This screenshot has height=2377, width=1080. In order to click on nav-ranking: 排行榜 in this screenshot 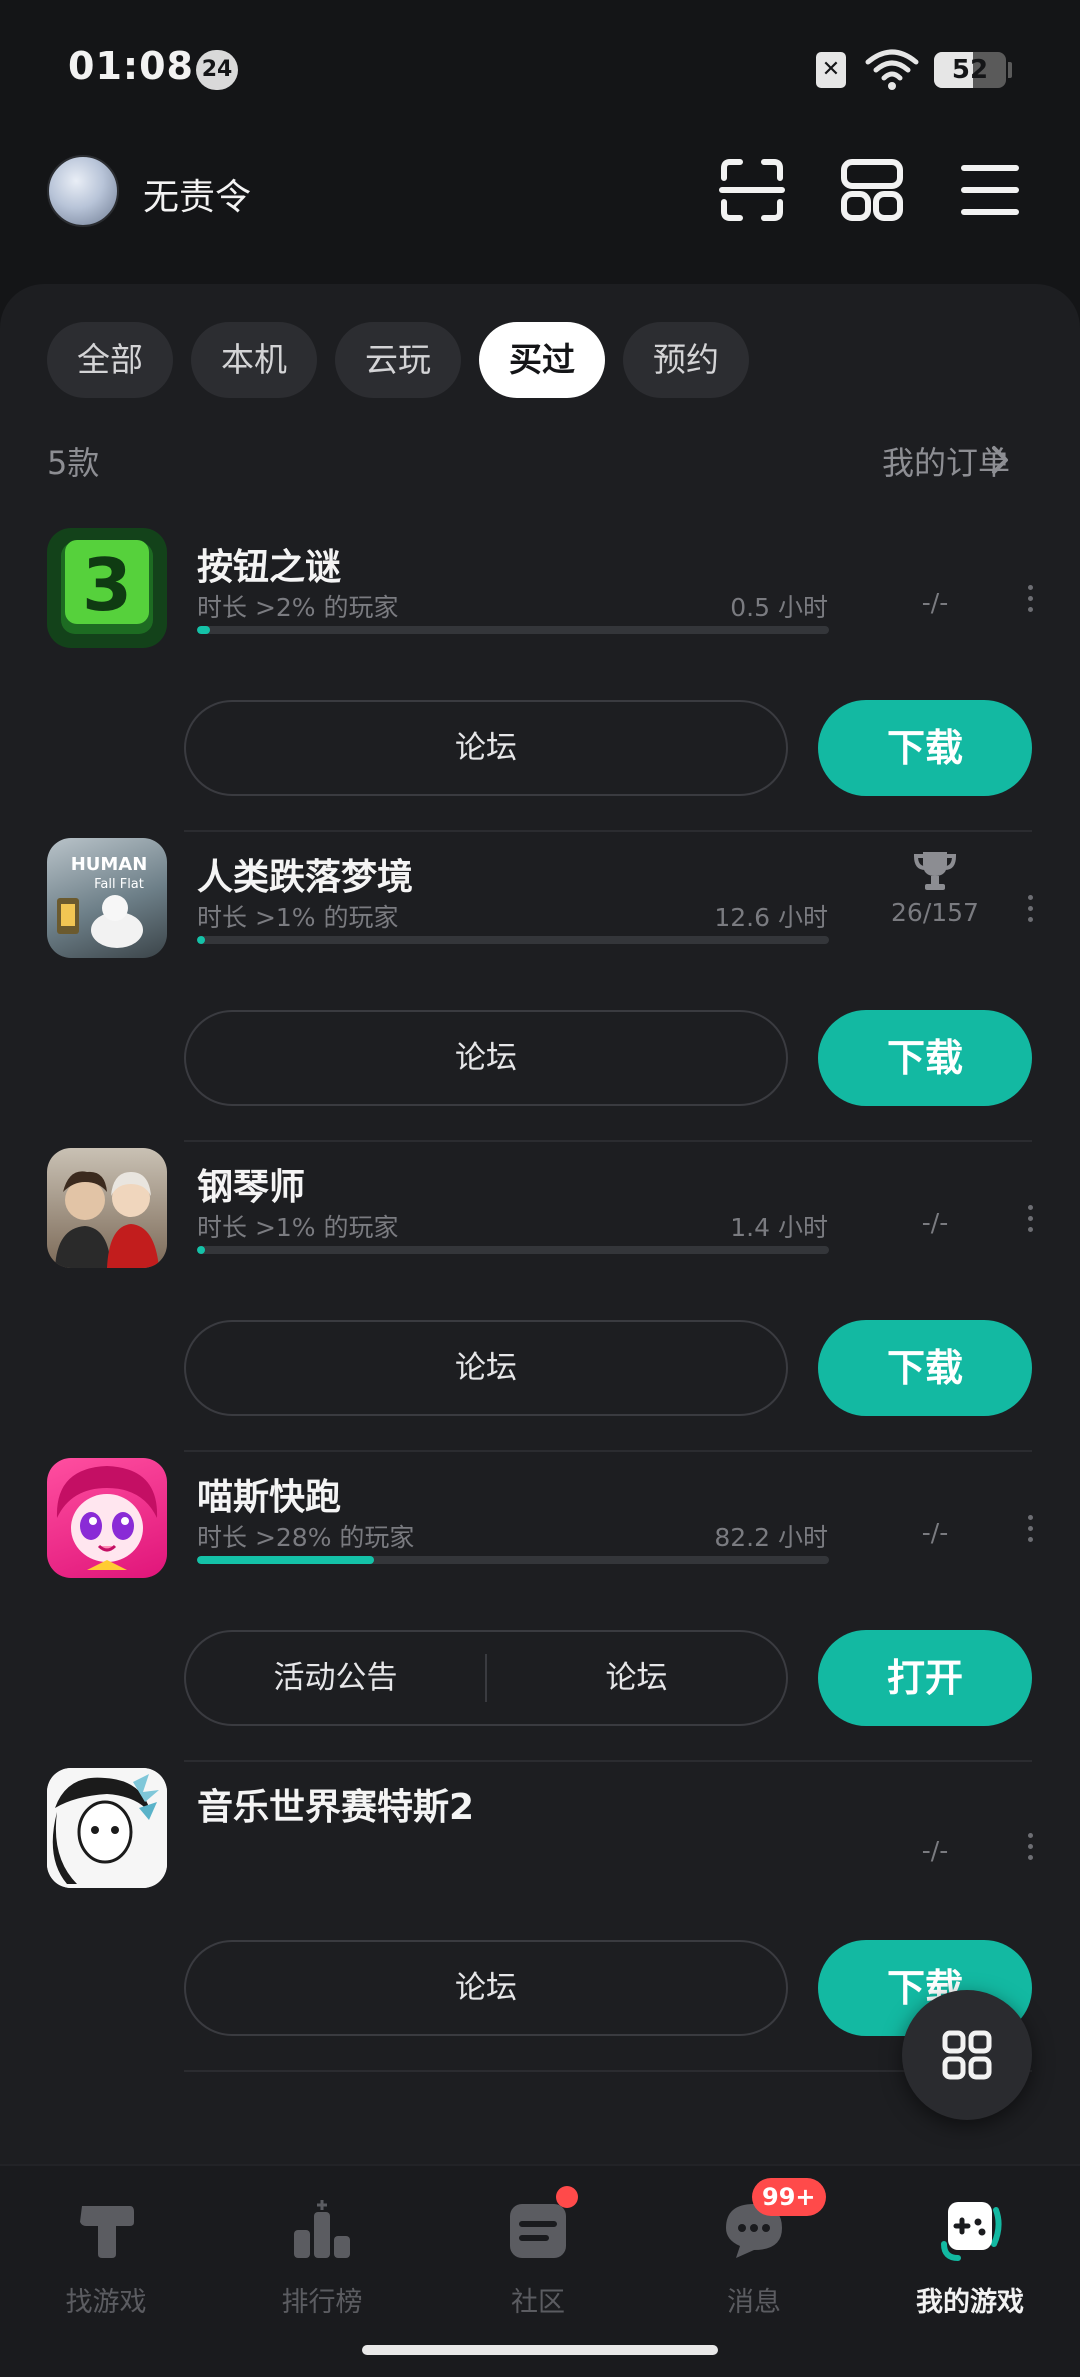, I will do `click(322, 2257)`.